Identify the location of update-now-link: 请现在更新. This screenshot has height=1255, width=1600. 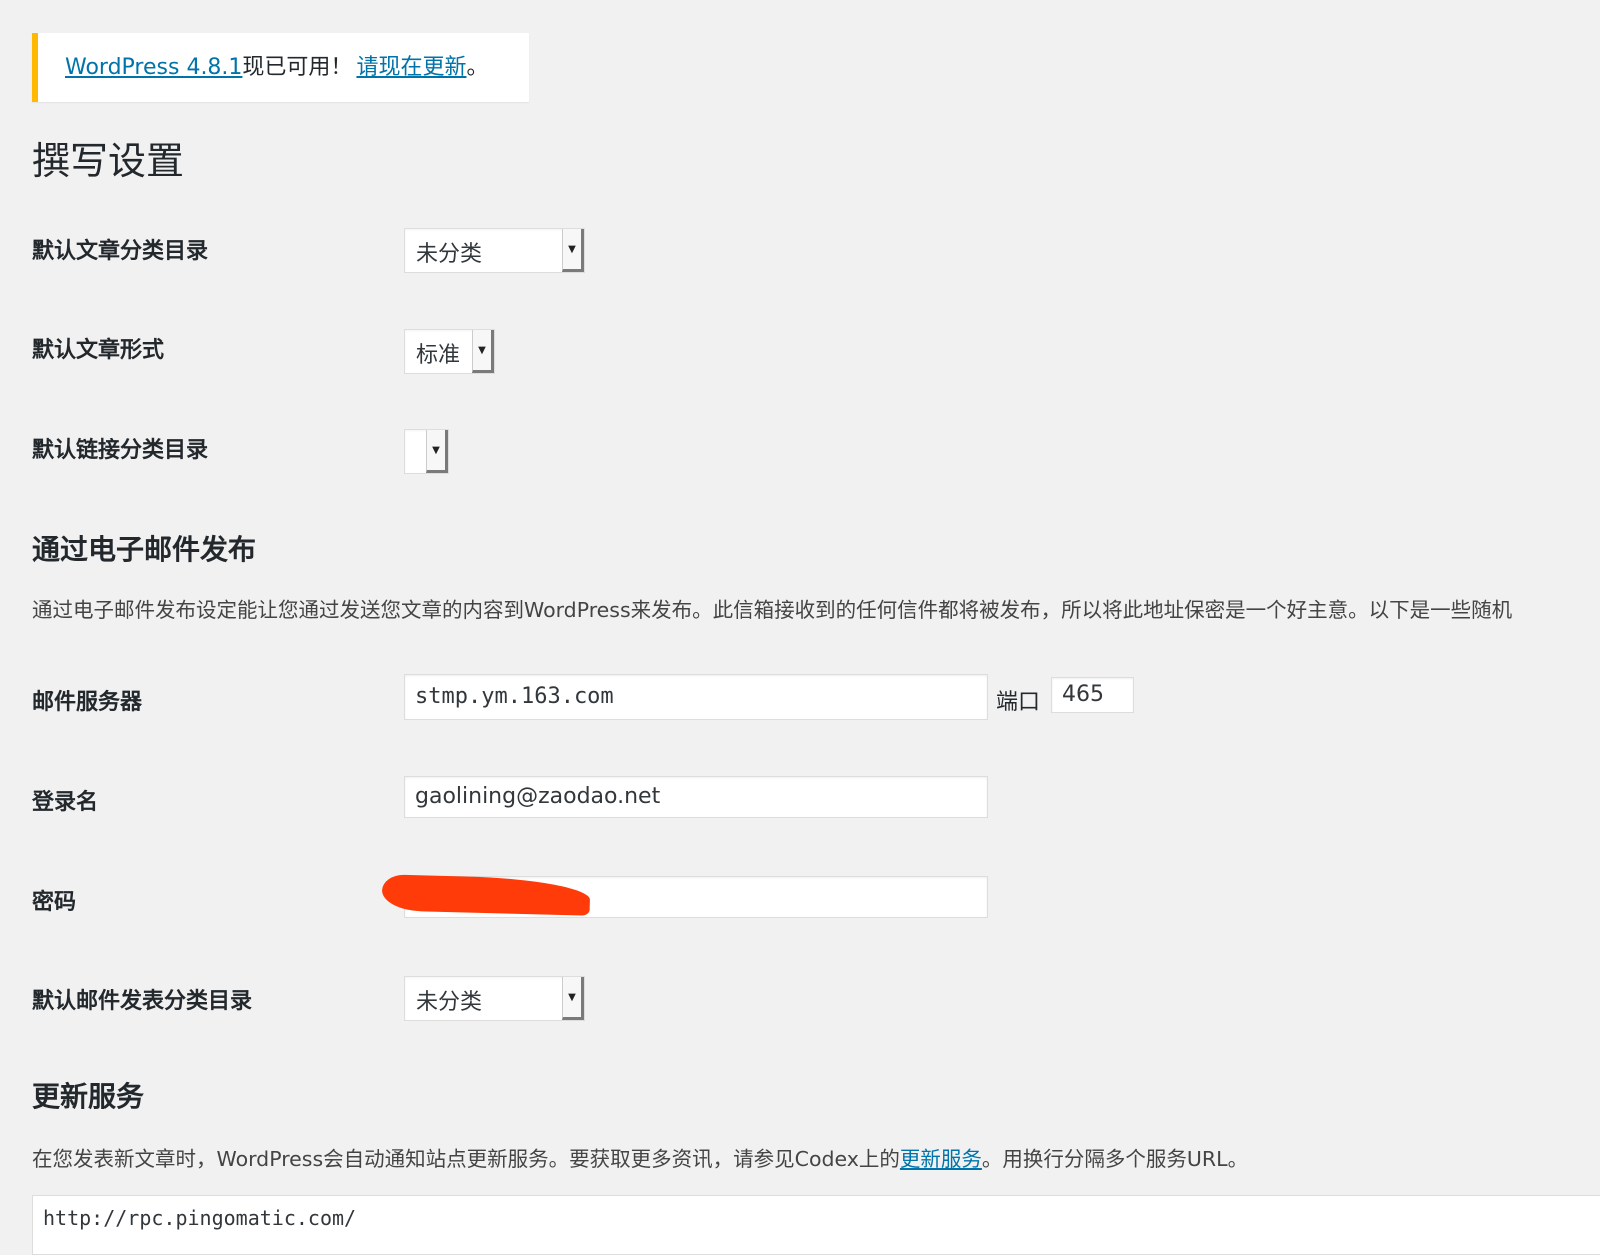
(411, 67).